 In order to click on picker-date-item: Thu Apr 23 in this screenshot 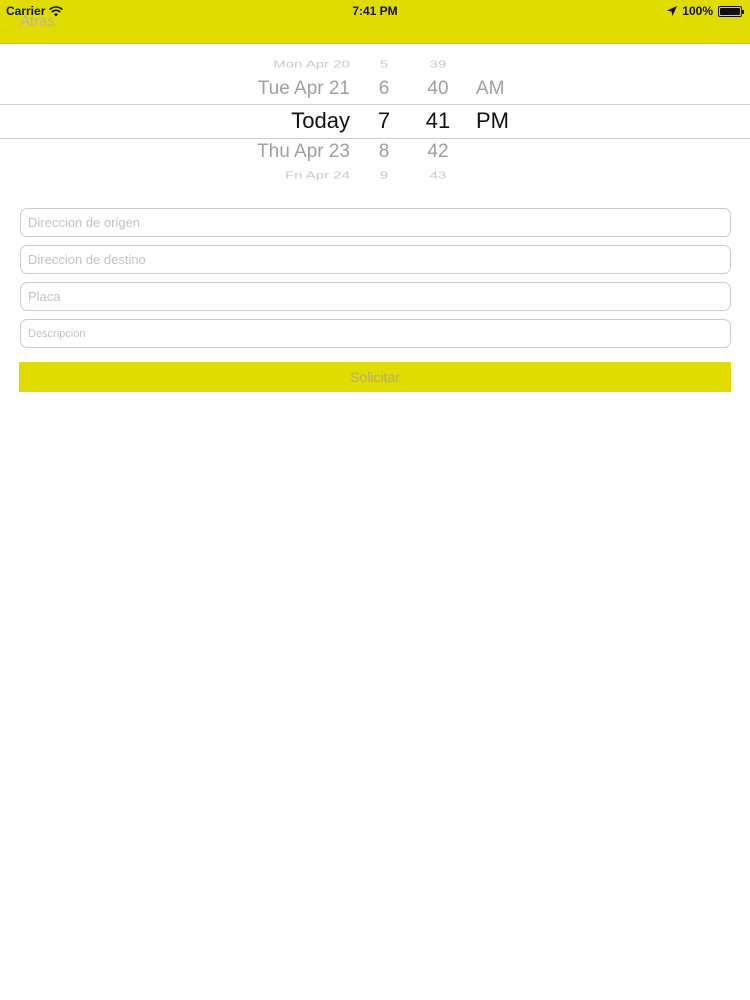, I will do `click(275, 152)`.